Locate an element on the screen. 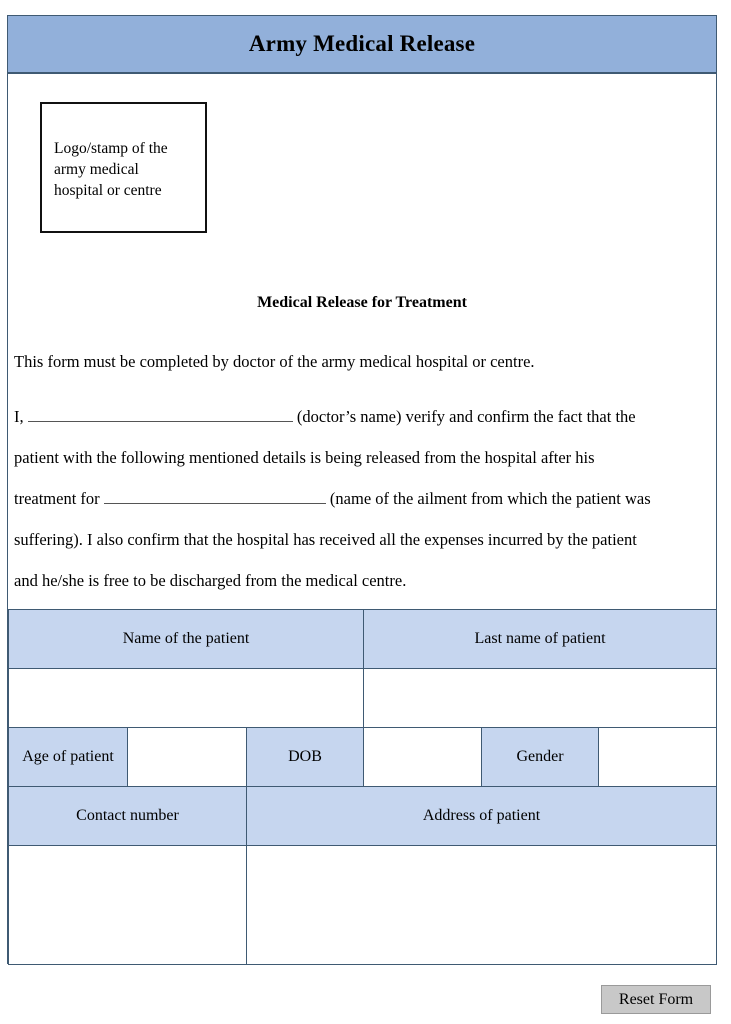 This screenshot has height=1024, width=731. field-name-of-patient is located at coordinates (186, 698).